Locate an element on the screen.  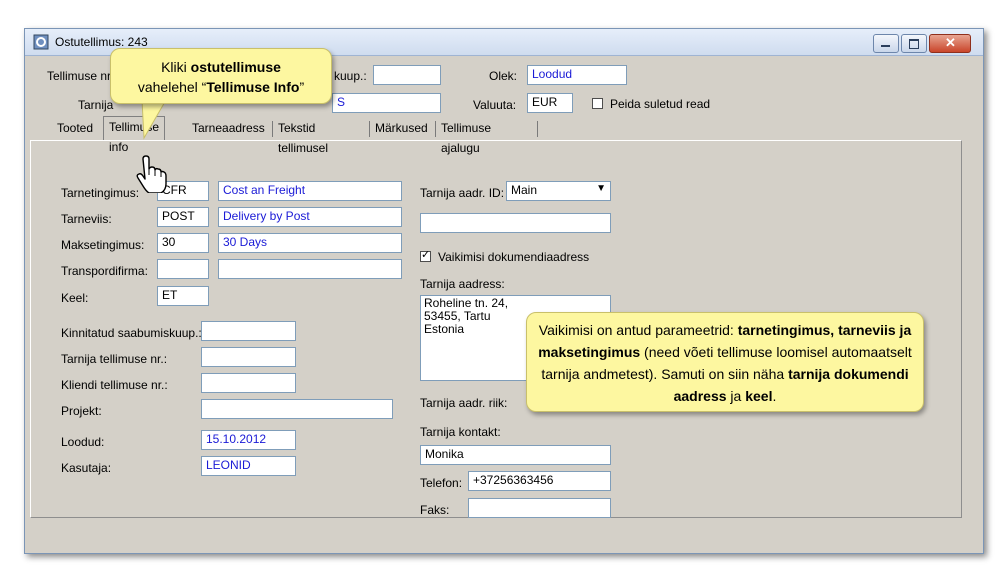
payment-terms-code: 30 is located at coordinates (183, 243).